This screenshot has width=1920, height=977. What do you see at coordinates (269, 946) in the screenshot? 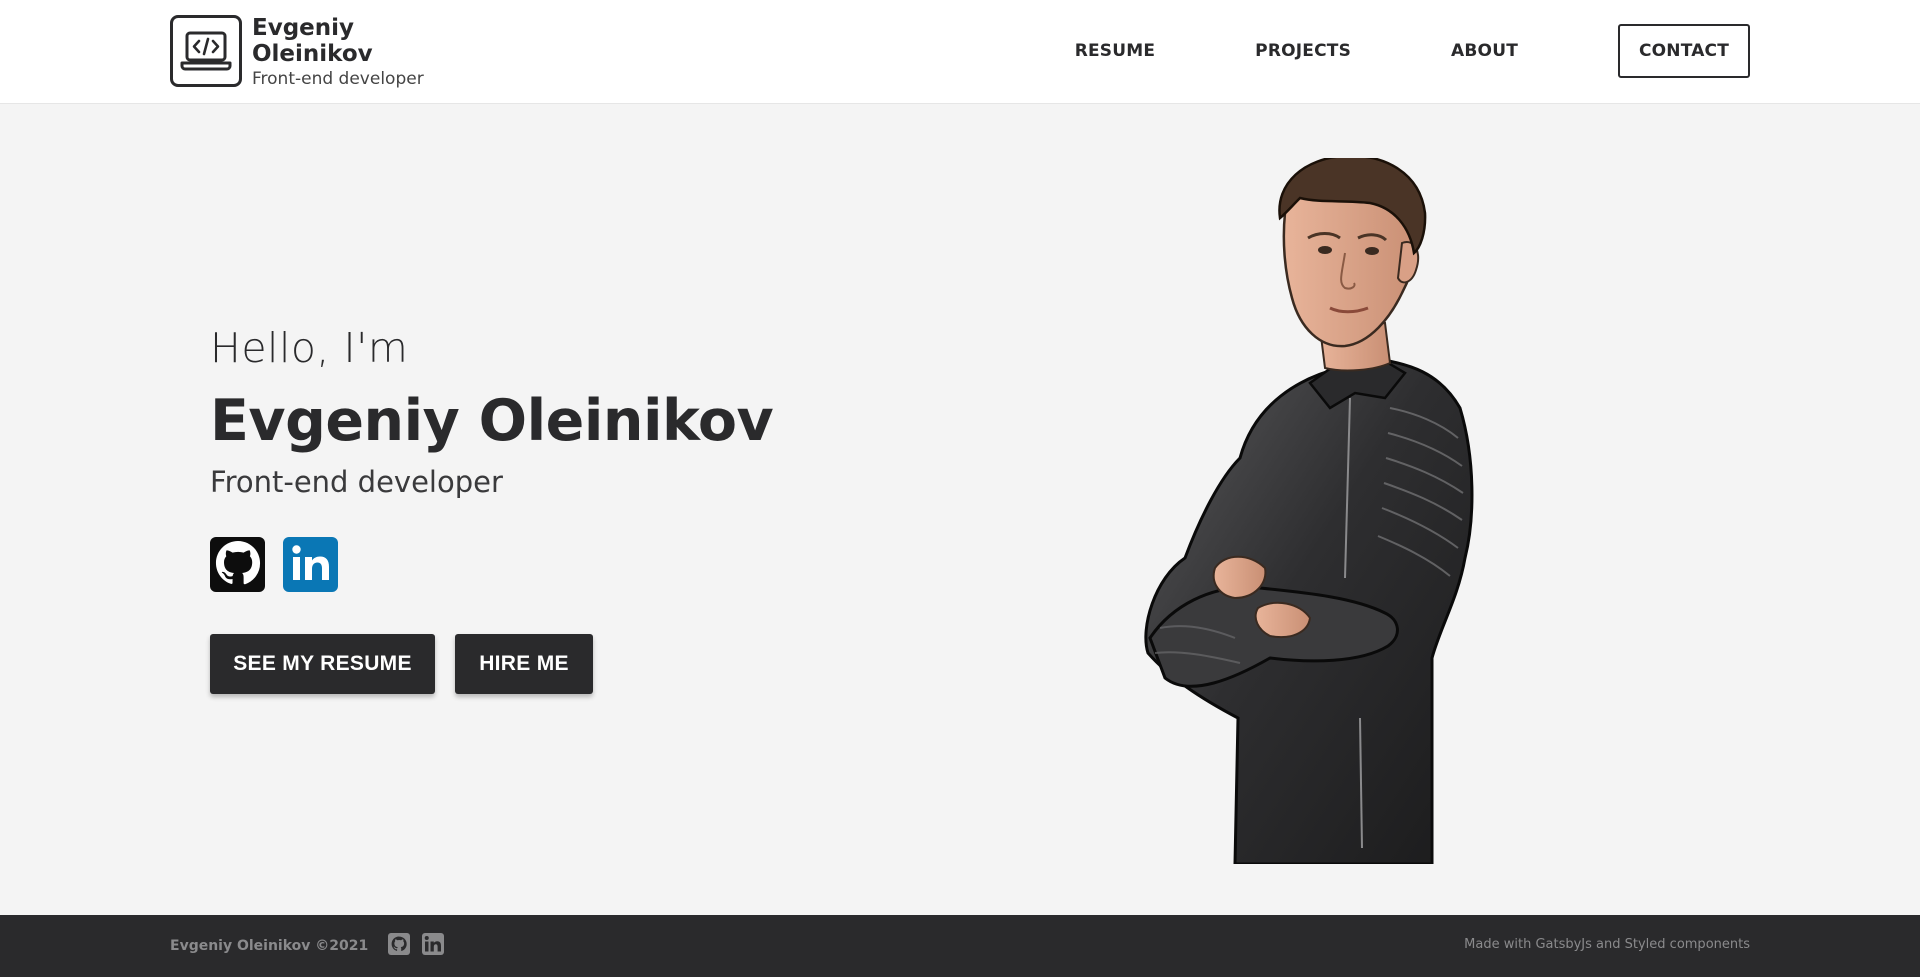
I see `footer-copyright: Evgeniy Oleinikov ©2021` at bounding box center [269, 946].